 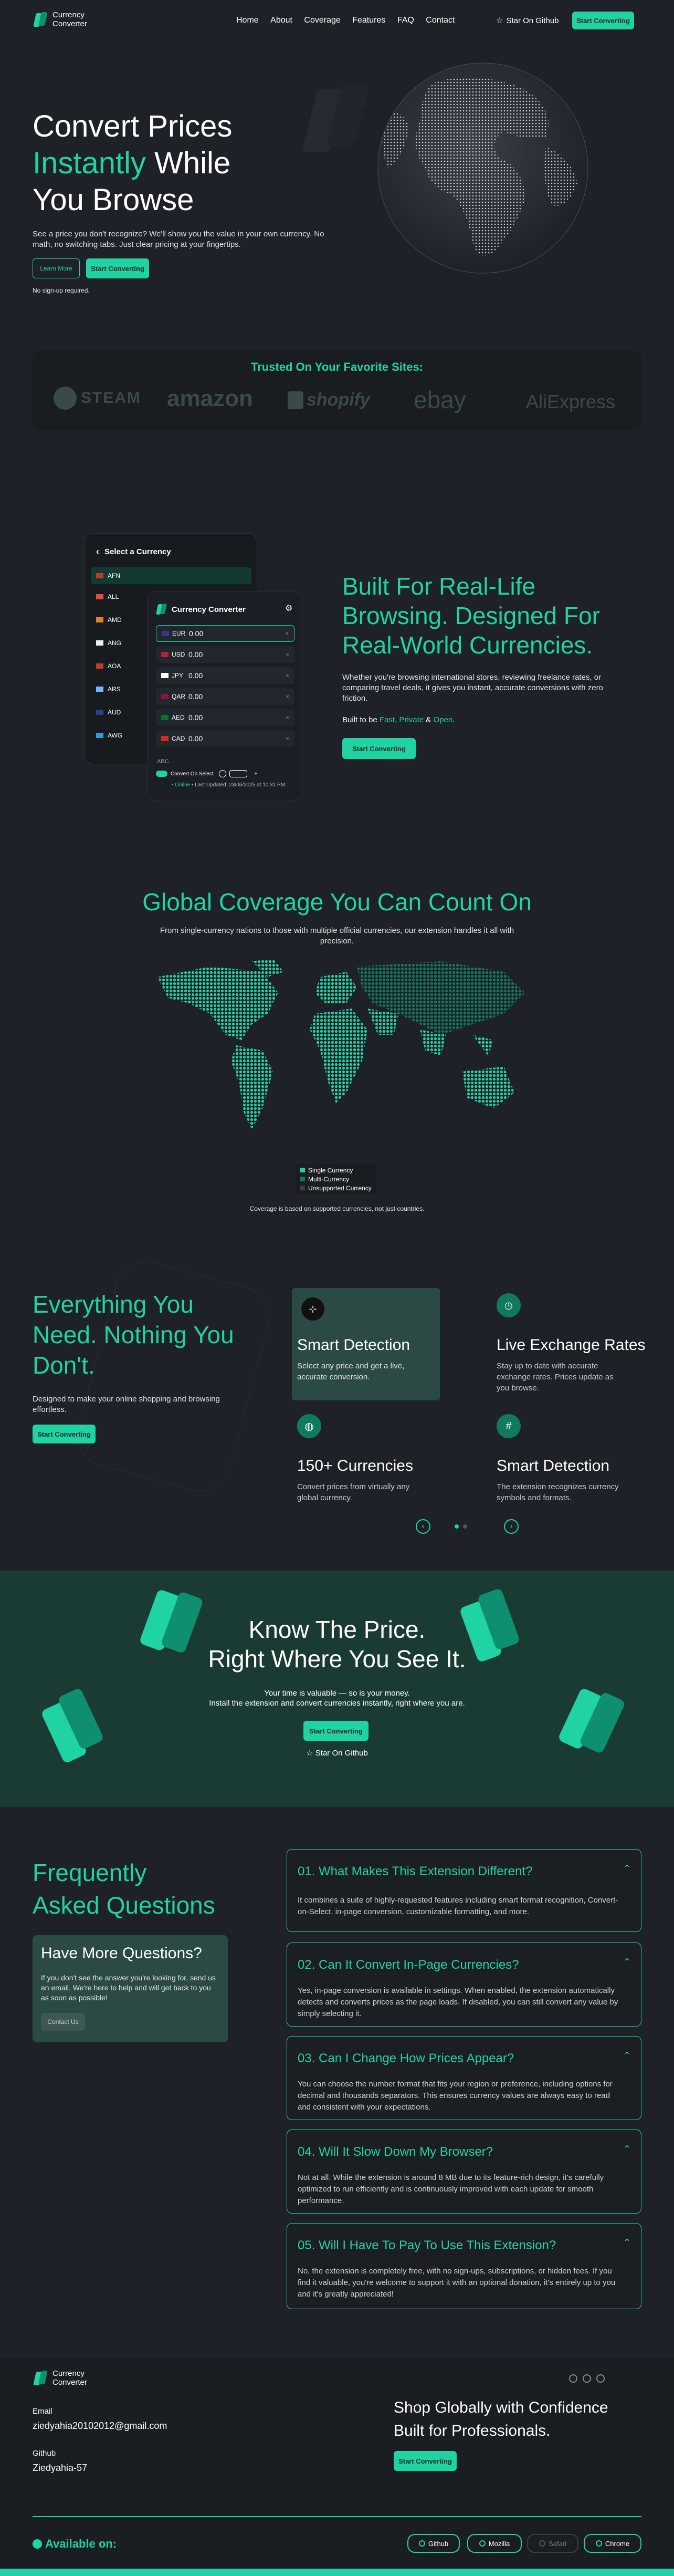 What do you see at coordinates (341, 1753) in the screenshot?
I see `know-star-label: Star On Github` at bounding box center [341, 1753].